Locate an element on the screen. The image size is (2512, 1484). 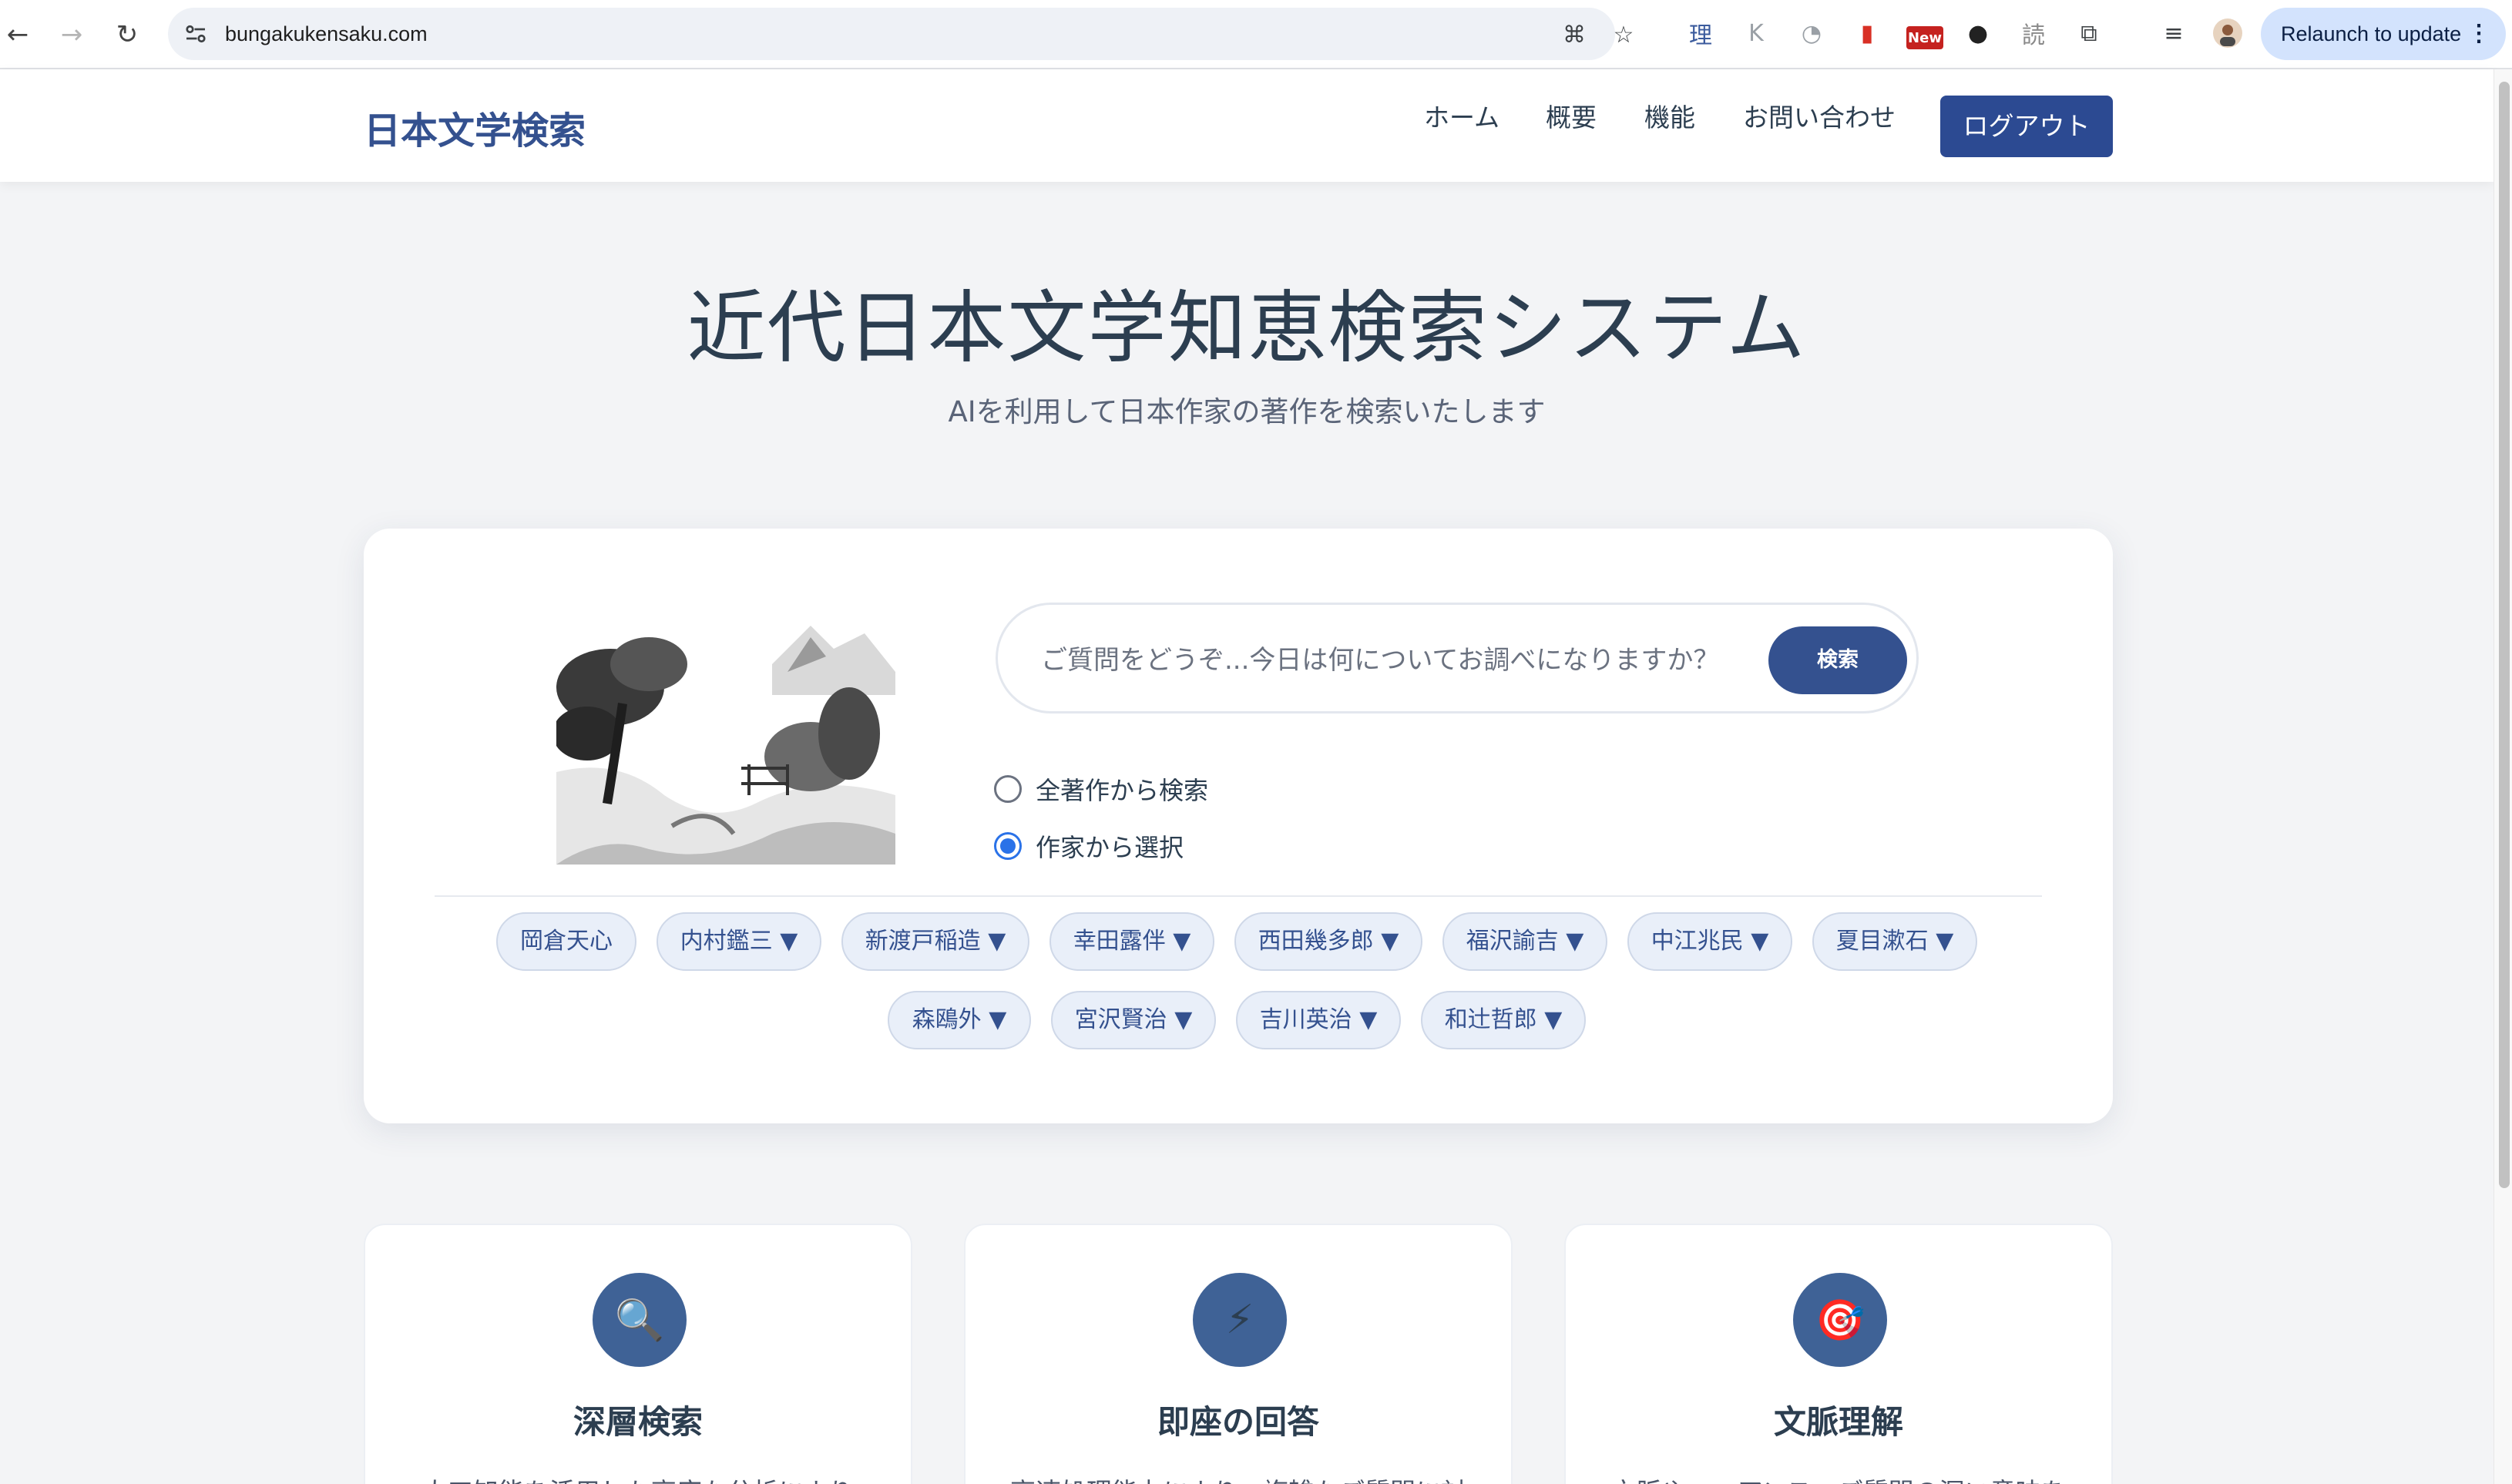
author-chip: 岡倉天心 is located at coordinates (566, 941).